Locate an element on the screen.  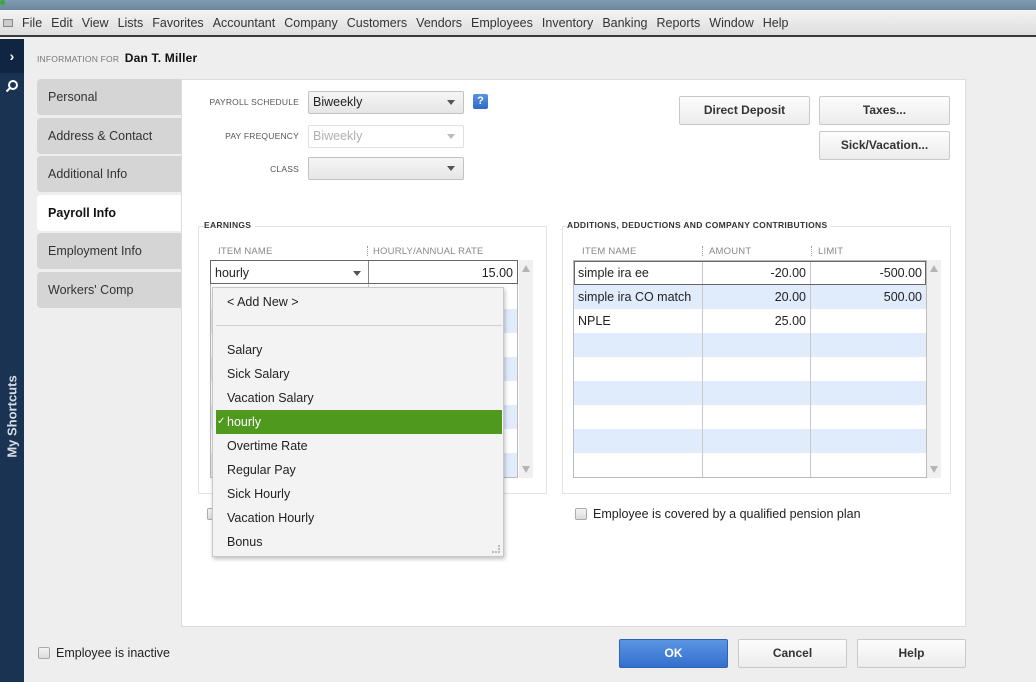
chevron-right-icon: › is located at coordinates (12, 56).